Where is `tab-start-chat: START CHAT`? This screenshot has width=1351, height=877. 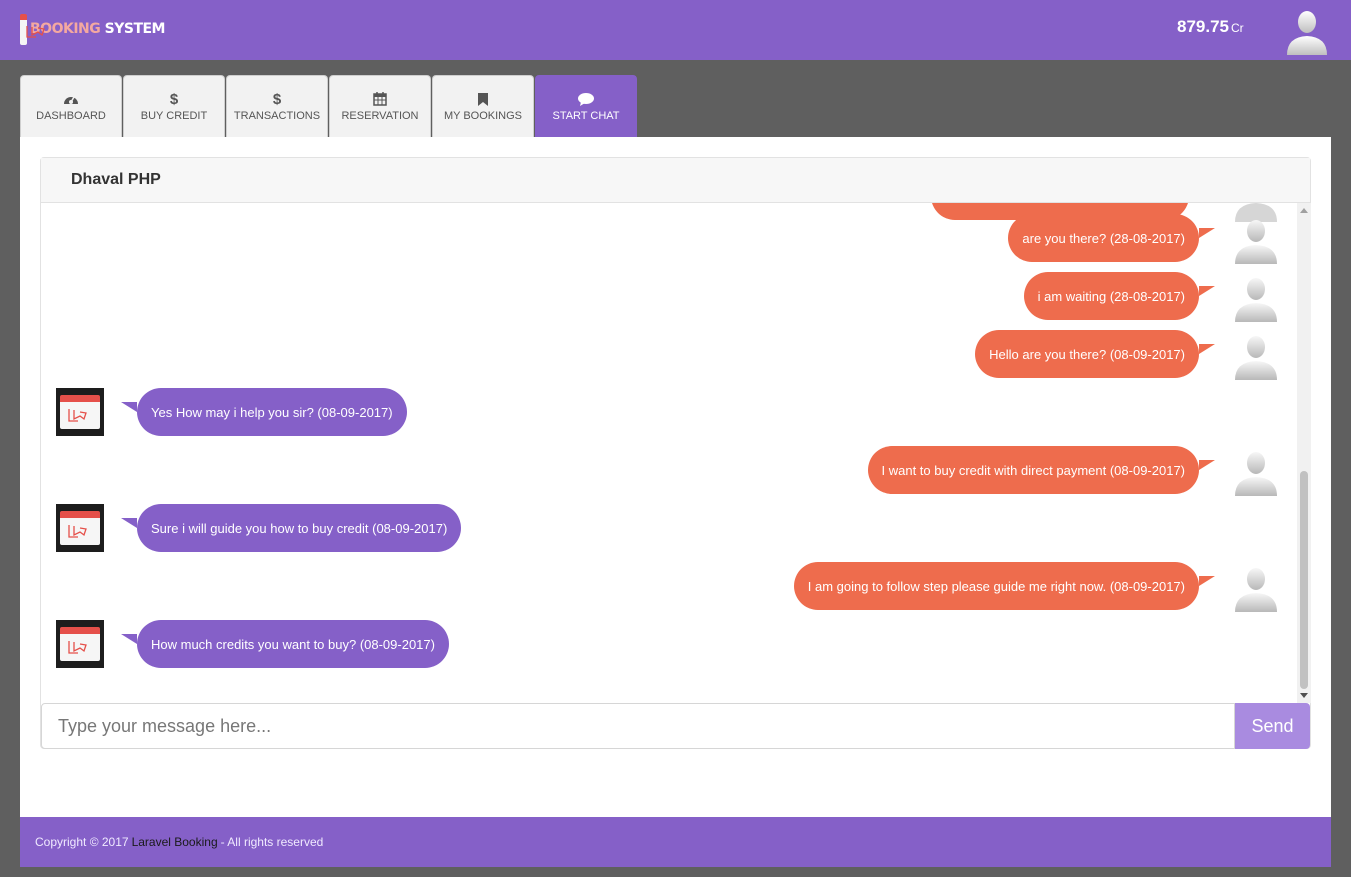
tab-start-chat: START CHAT is located at coordinates (586, 106).